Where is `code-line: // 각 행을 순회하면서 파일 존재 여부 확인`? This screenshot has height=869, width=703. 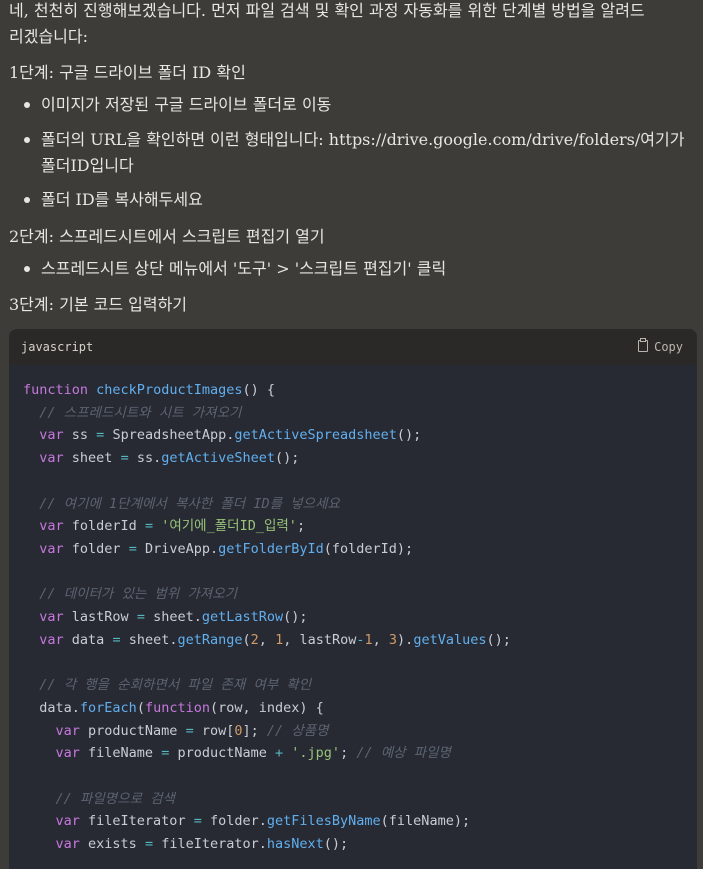
code-line: // 각 행을 순회하면서 파일 존재 여부 확인 is located at coordinates (175, 685).